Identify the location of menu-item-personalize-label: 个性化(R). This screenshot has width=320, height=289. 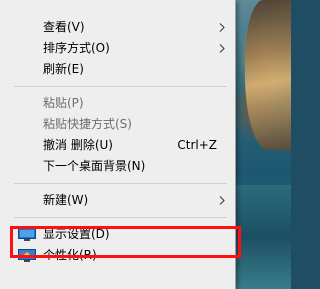
(70, 255).